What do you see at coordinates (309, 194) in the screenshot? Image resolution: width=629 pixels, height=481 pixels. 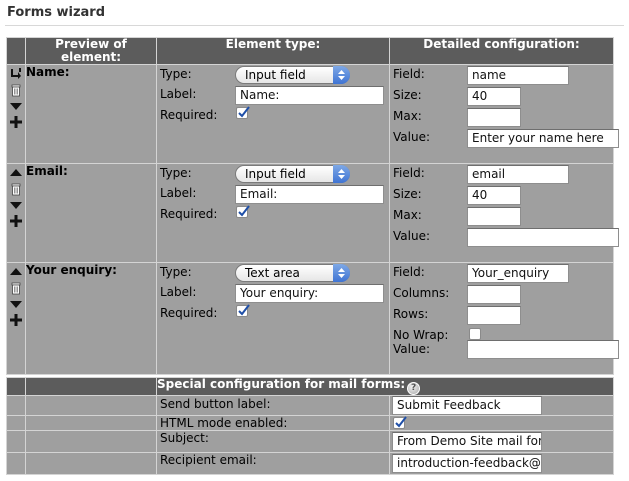 I see `label-input: Email:` at bounding box center [309, 194].